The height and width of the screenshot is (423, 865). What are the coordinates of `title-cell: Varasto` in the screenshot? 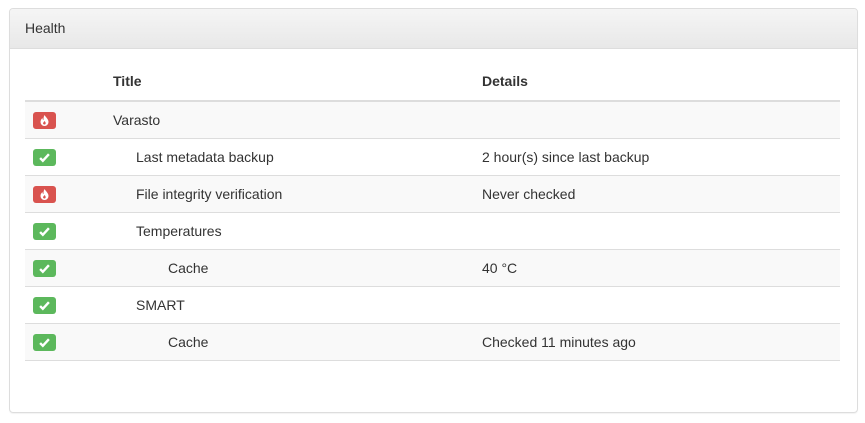 It's located at (297, 120).